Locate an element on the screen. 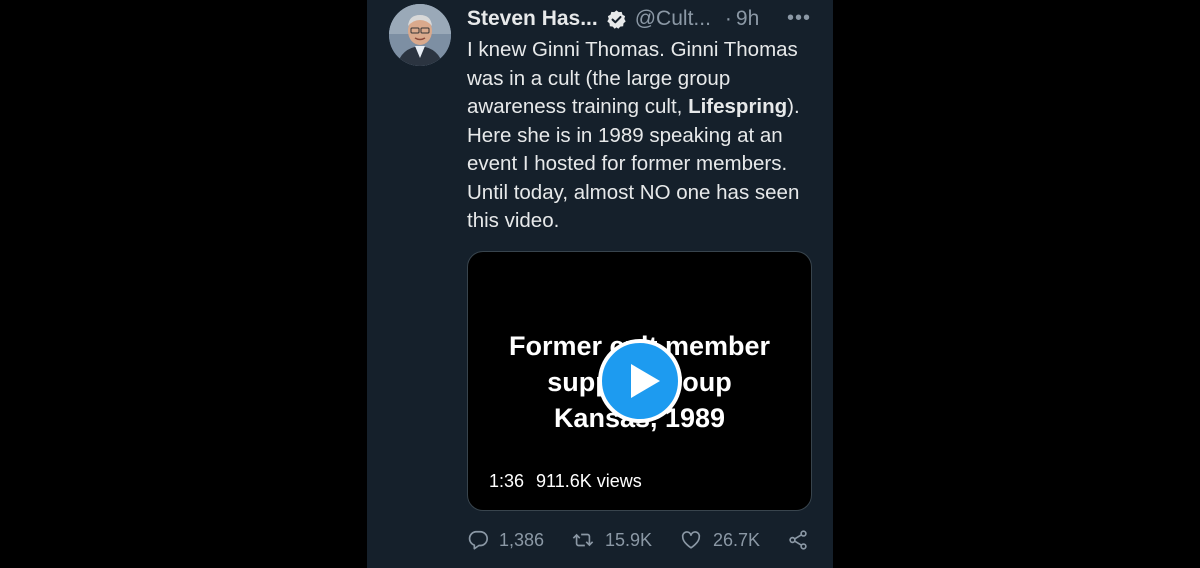 The height and width of the screenshot is (568, 1200). video-duration: 1:36 is located at coordinates (507, 481).